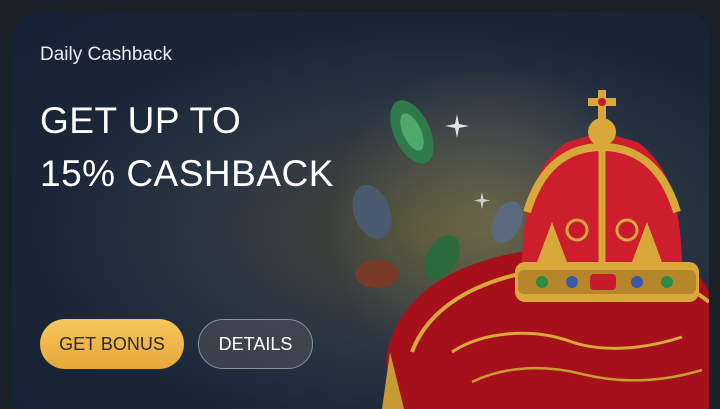 Image resolution: width=720 pixels, height=409 pixels. Describe the element at coordinates (467, 161) in the screenshot. I see `sparkle-icon` at that location.